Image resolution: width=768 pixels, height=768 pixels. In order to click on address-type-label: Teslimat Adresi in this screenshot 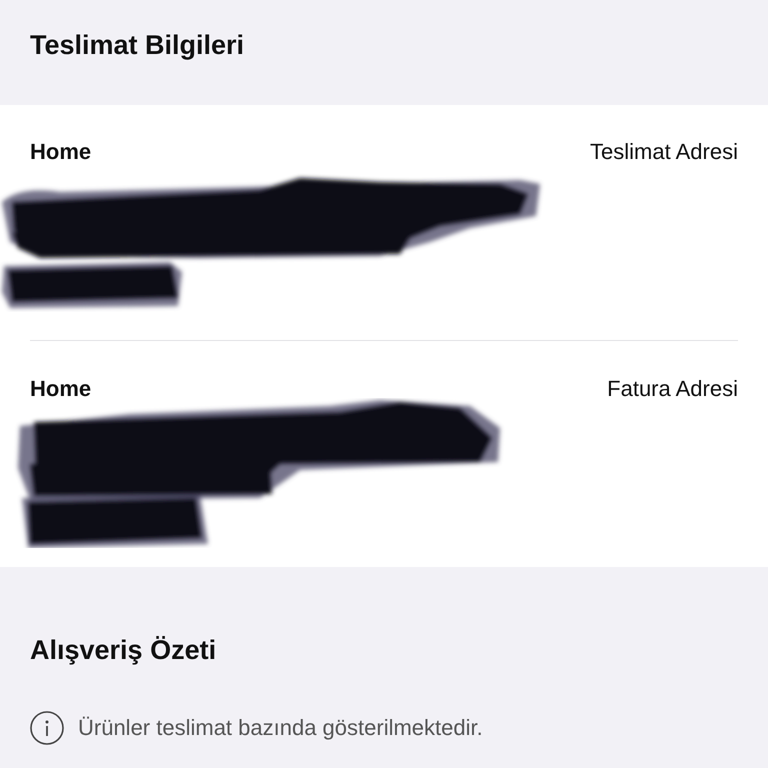, I will do `click(664, 152)`.